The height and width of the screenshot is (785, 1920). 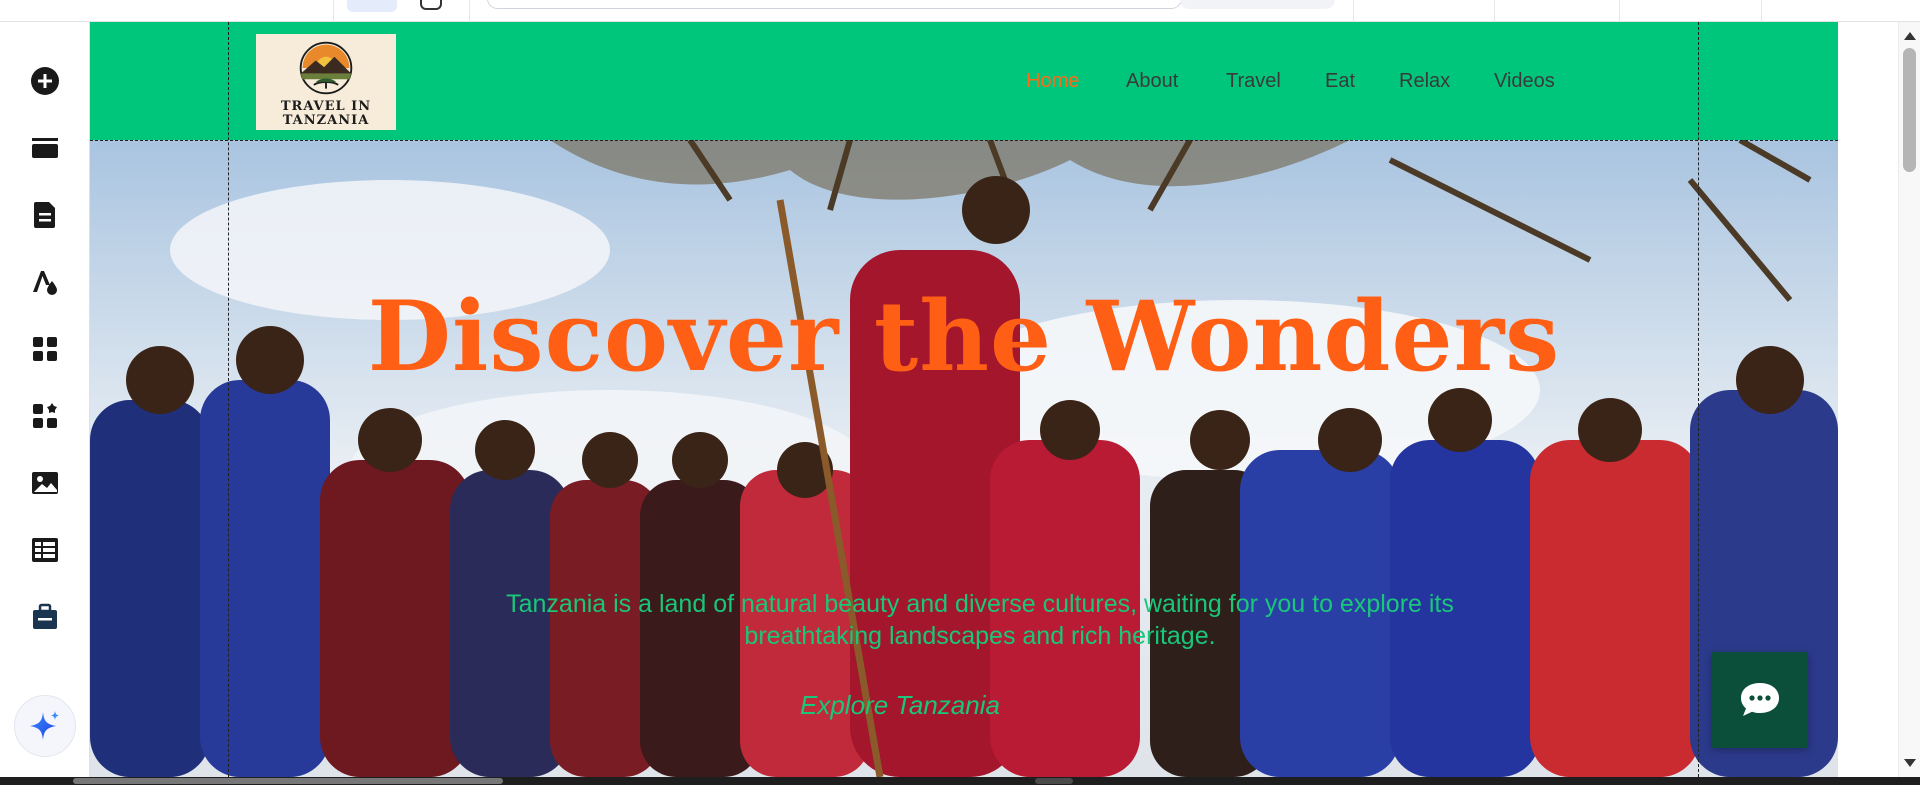 What do you see at coordinates (964, 336) in the screenshot?
I see `hero-title: Discover the Wonders` at bounding box center [964, 336].